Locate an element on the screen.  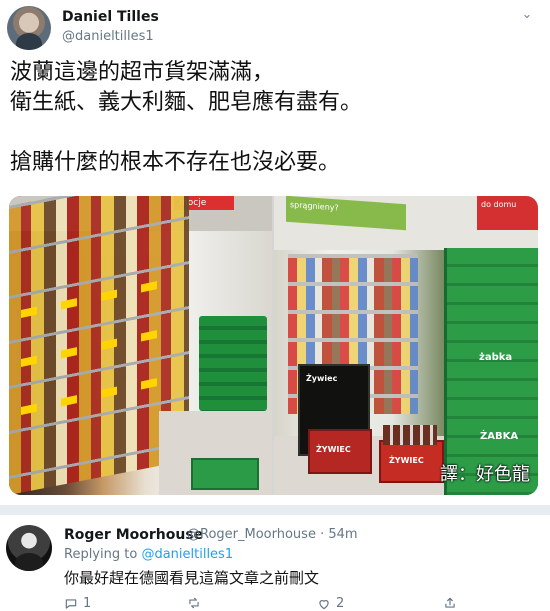
promo-banner: do domu is located at coordinates (507, 213).